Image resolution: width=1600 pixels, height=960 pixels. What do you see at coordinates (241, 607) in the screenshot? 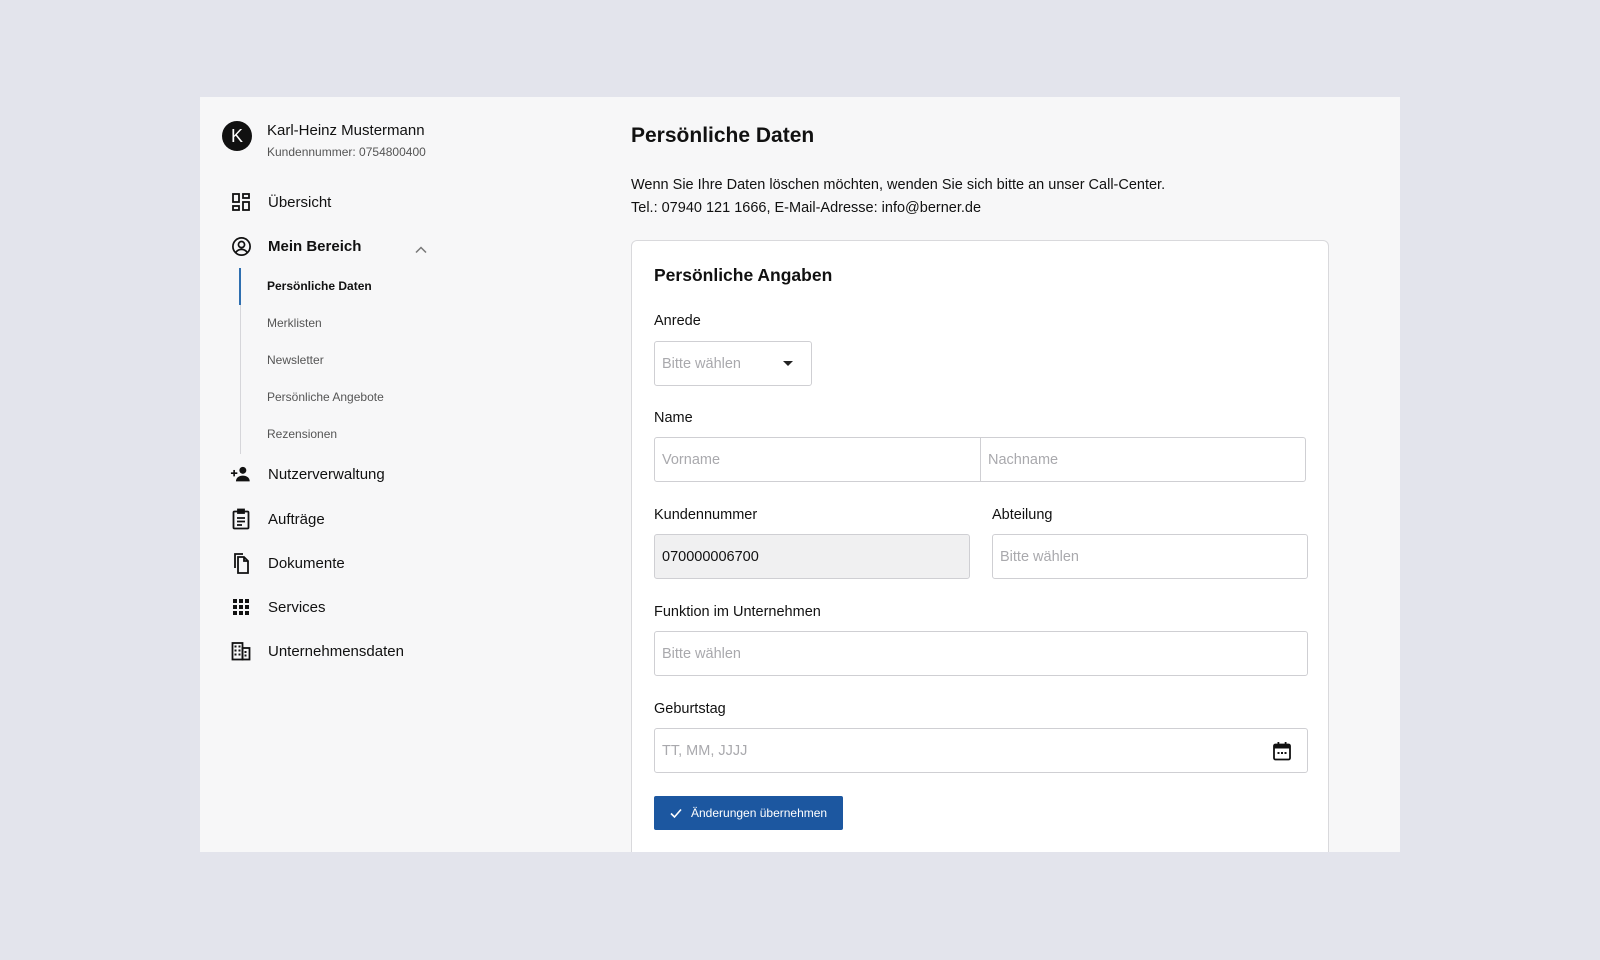
I see `apps-grid-icon` at bounding box center [241, 607].